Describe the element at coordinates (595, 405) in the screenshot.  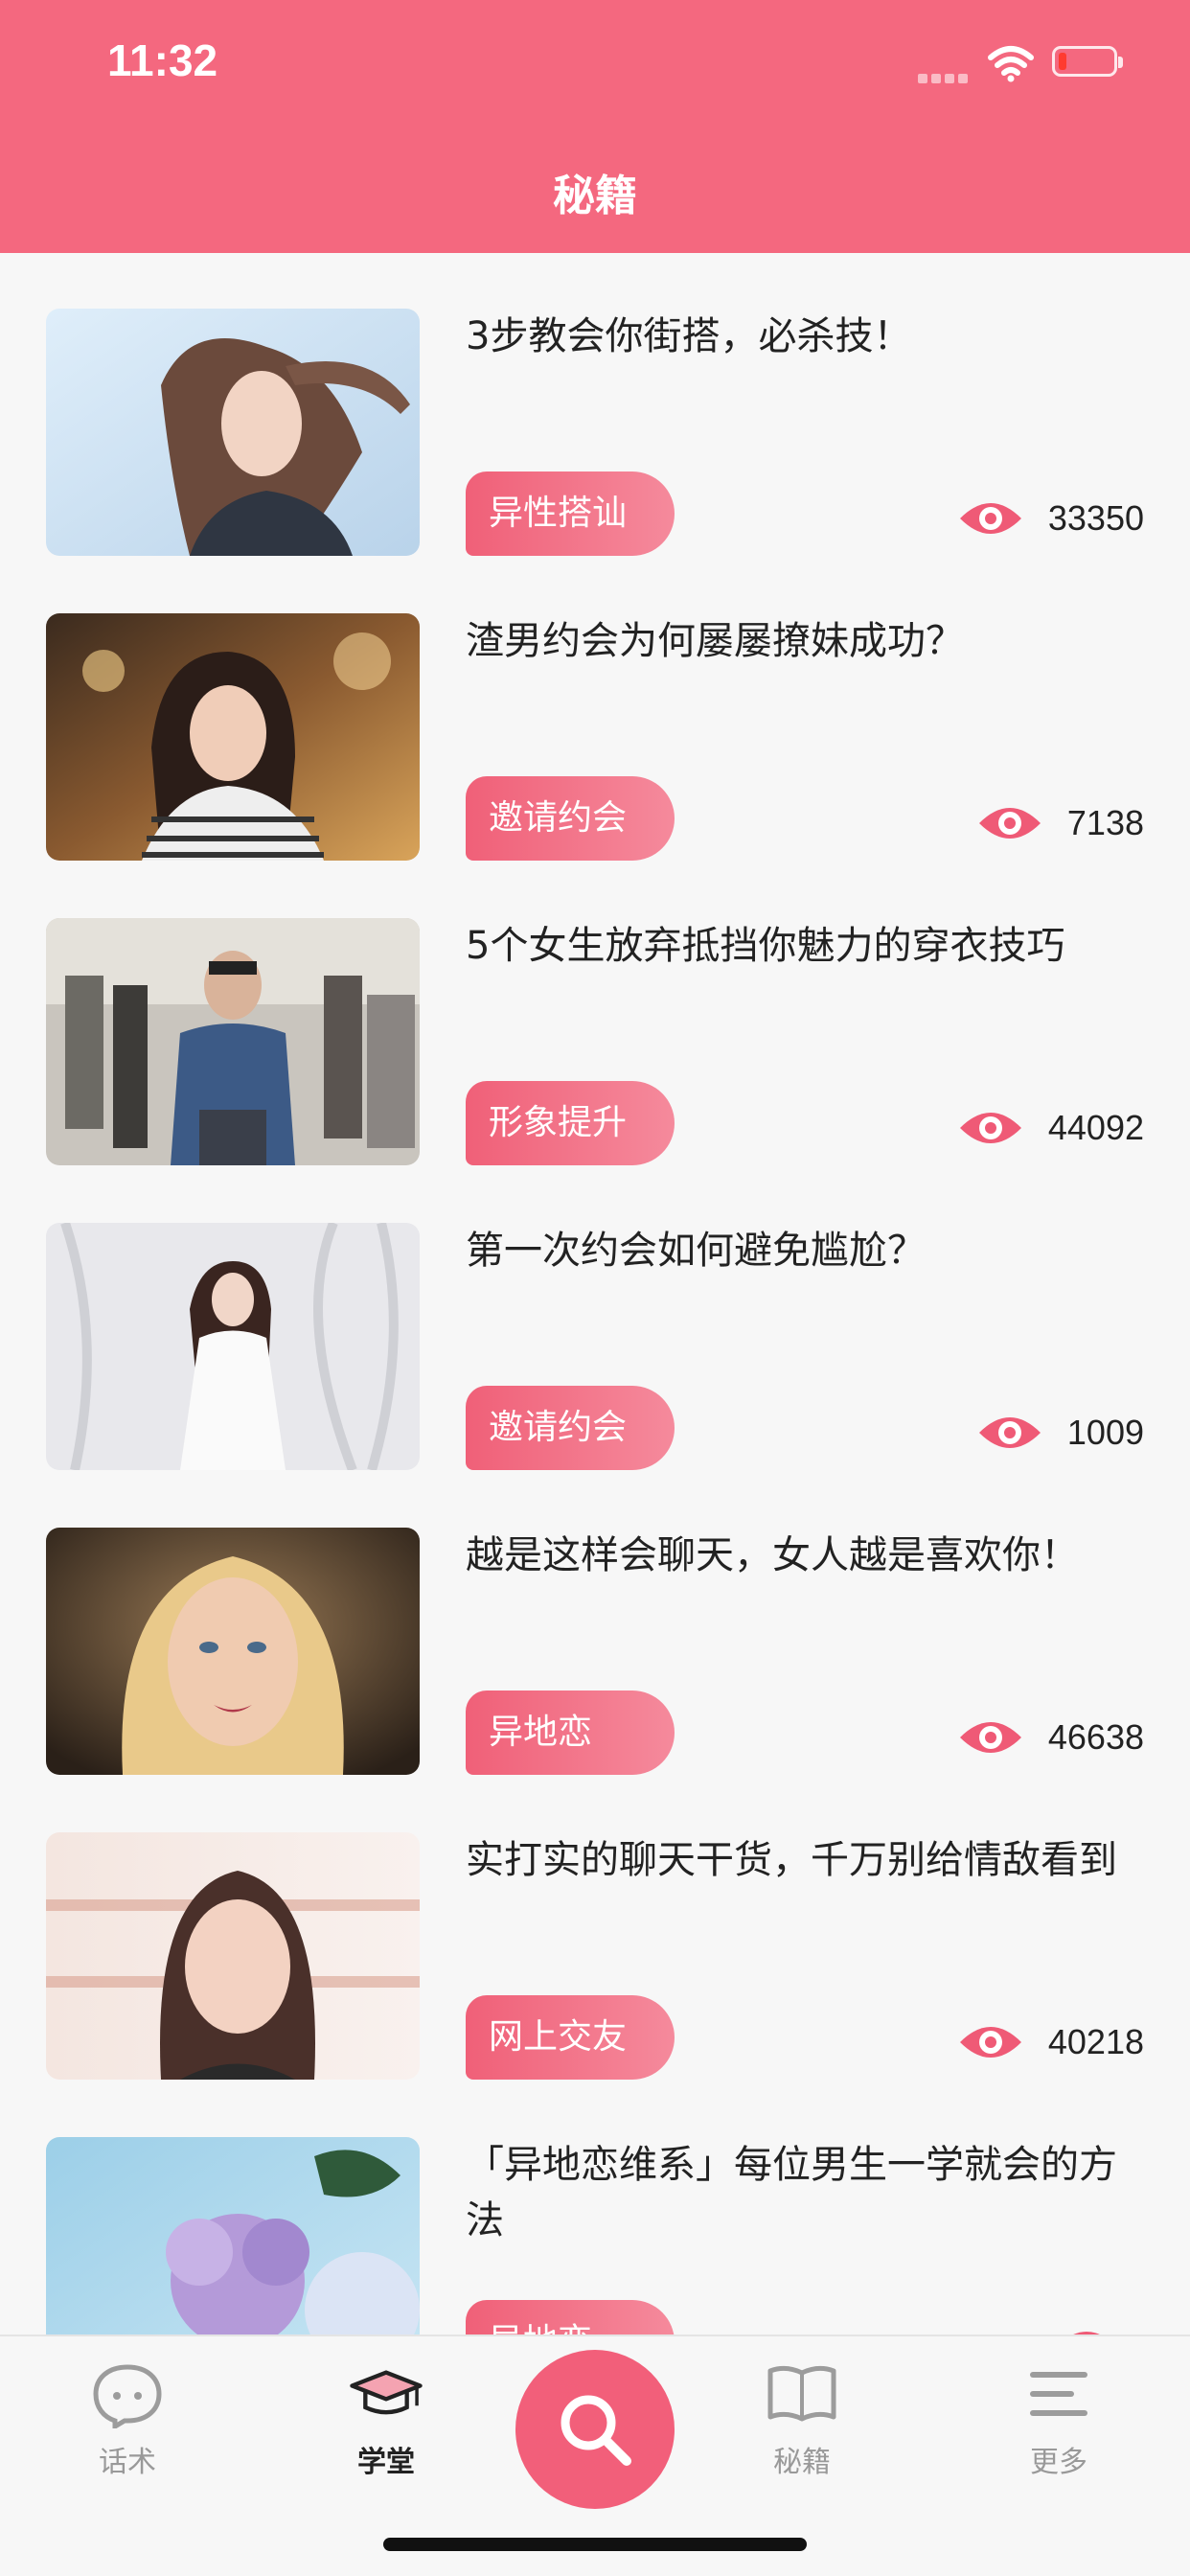
I see `article-item: 3步教会你街搭，必杀技！ 异性搭讪 33350` at that location.